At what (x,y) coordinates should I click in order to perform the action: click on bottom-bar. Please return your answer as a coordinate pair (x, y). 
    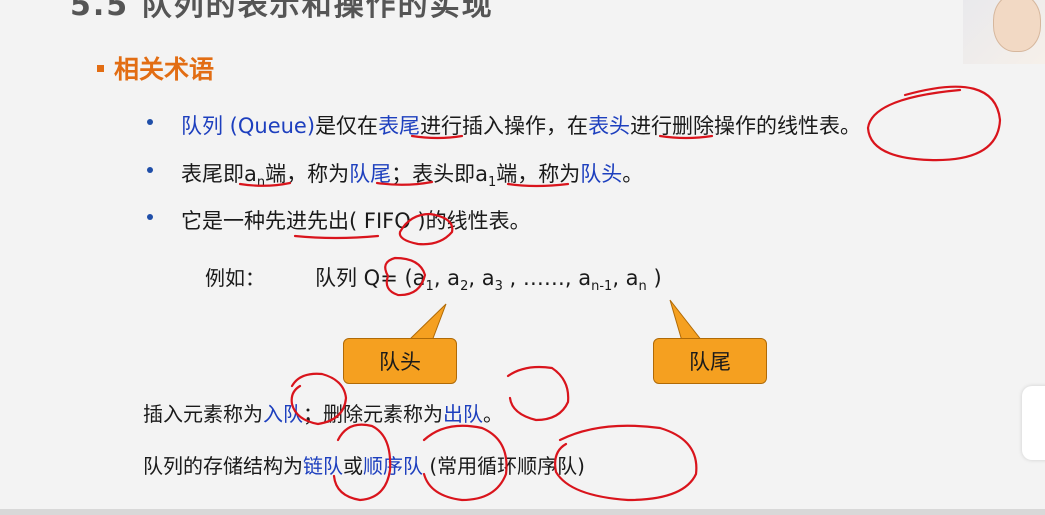
    Looking at the image, I should click on (522, 512).